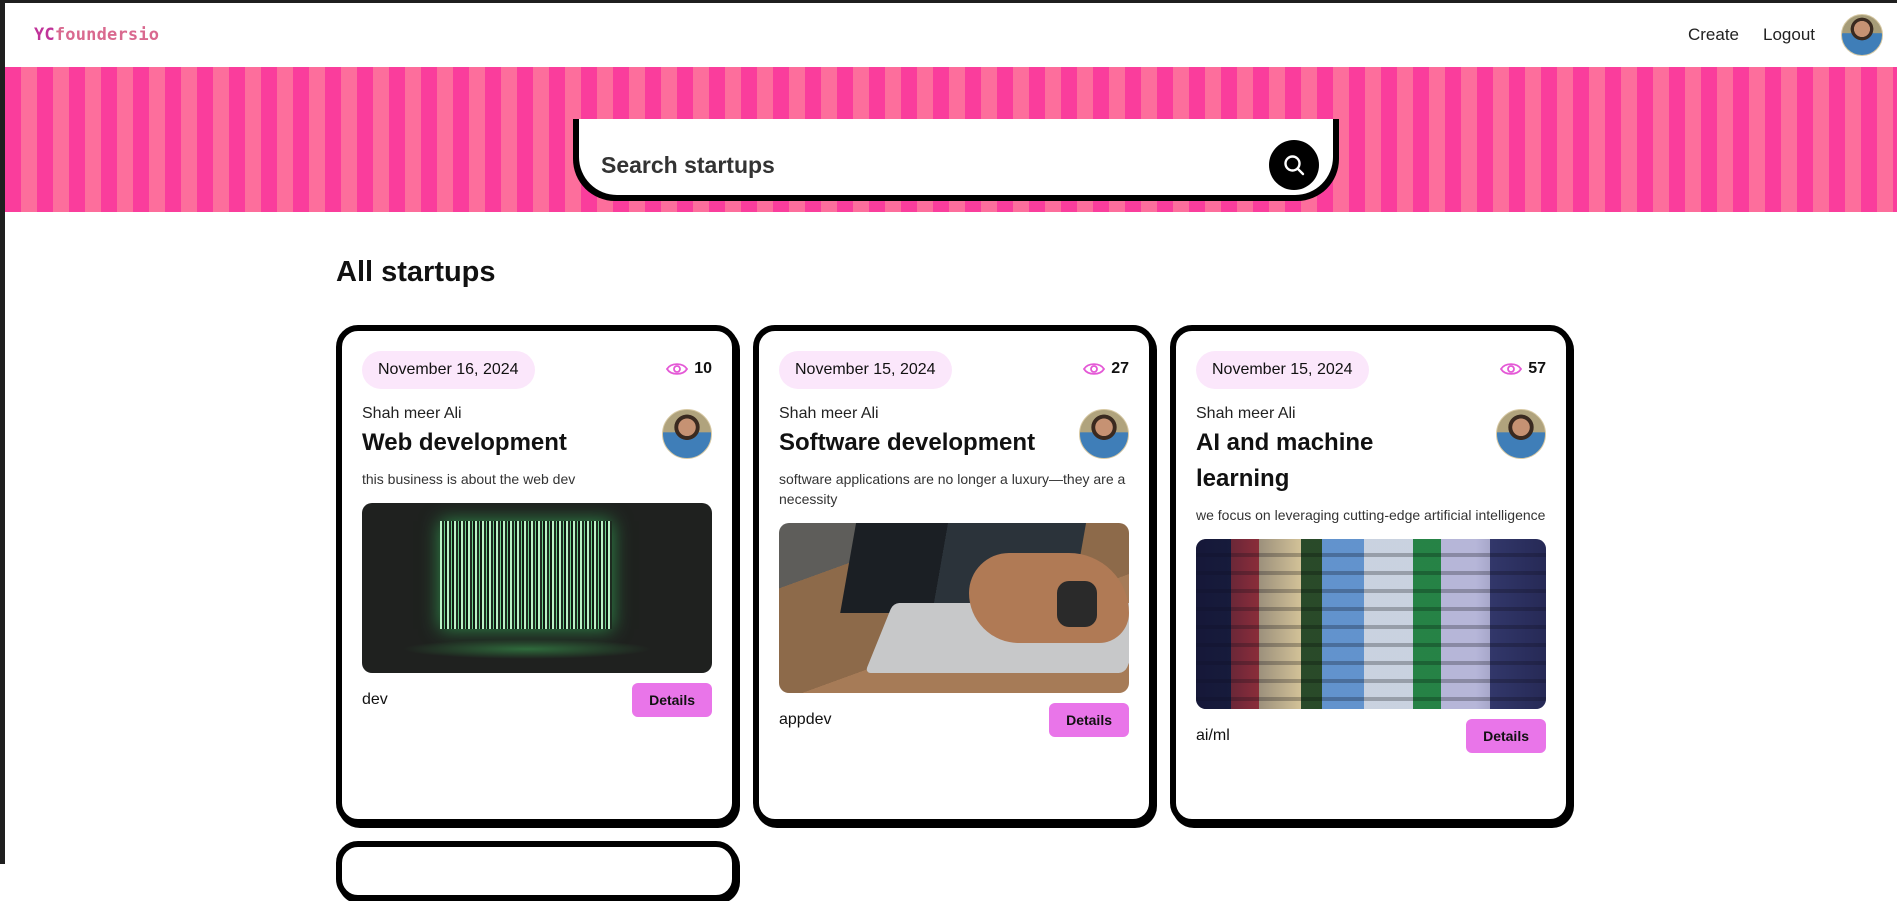 The width and height of the screenshot is (1897, 901). What do you see at coordinates (1537, 368) in the screenshot?
I see `views-value: 57` at bounding box center [1537, 368].